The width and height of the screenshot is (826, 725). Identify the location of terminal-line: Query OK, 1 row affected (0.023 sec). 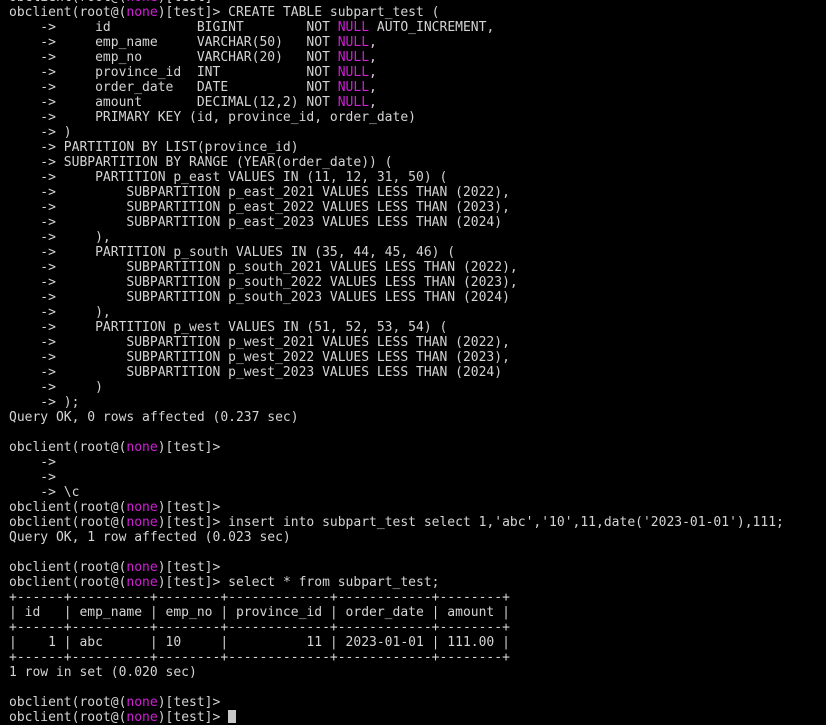
(413, 537).